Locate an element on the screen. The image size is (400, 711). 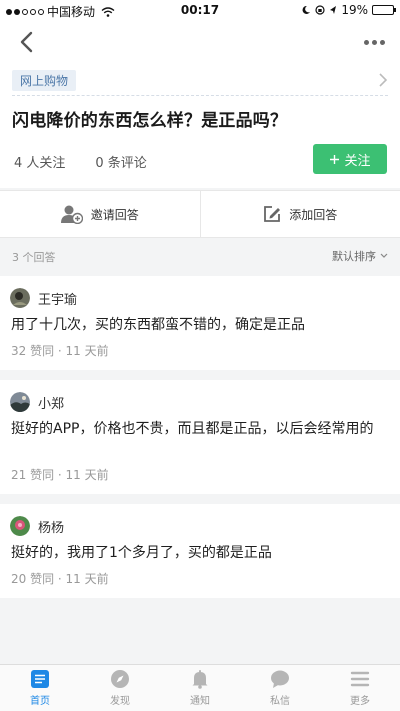
compass-icon is located at coordinates (120, 679).